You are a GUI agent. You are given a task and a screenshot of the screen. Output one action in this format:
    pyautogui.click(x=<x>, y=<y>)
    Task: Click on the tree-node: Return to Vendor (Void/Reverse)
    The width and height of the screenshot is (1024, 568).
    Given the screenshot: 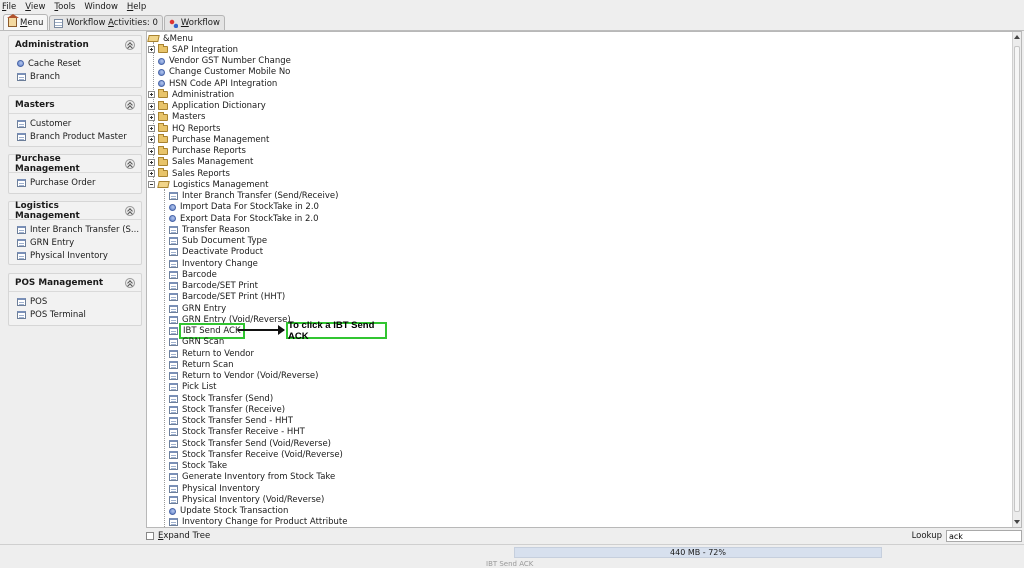 What is the action you would take?
    pyautogui.click(x=243, y=376)
    